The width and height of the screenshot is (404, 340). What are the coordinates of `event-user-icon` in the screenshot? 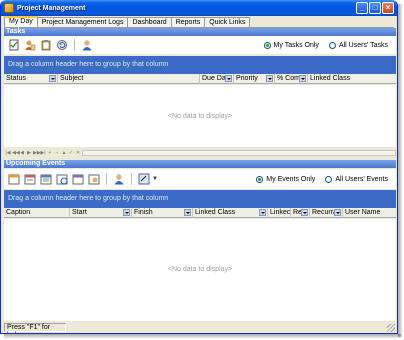 It's located at (119, 179).